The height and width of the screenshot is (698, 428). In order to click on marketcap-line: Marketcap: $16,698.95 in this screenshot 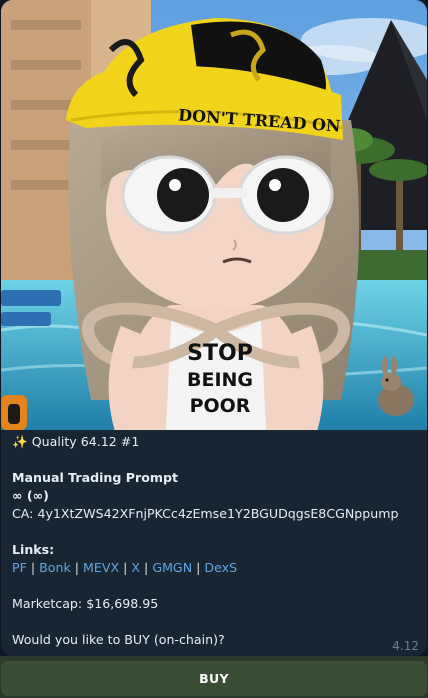, I will do `click(212, 604)`.